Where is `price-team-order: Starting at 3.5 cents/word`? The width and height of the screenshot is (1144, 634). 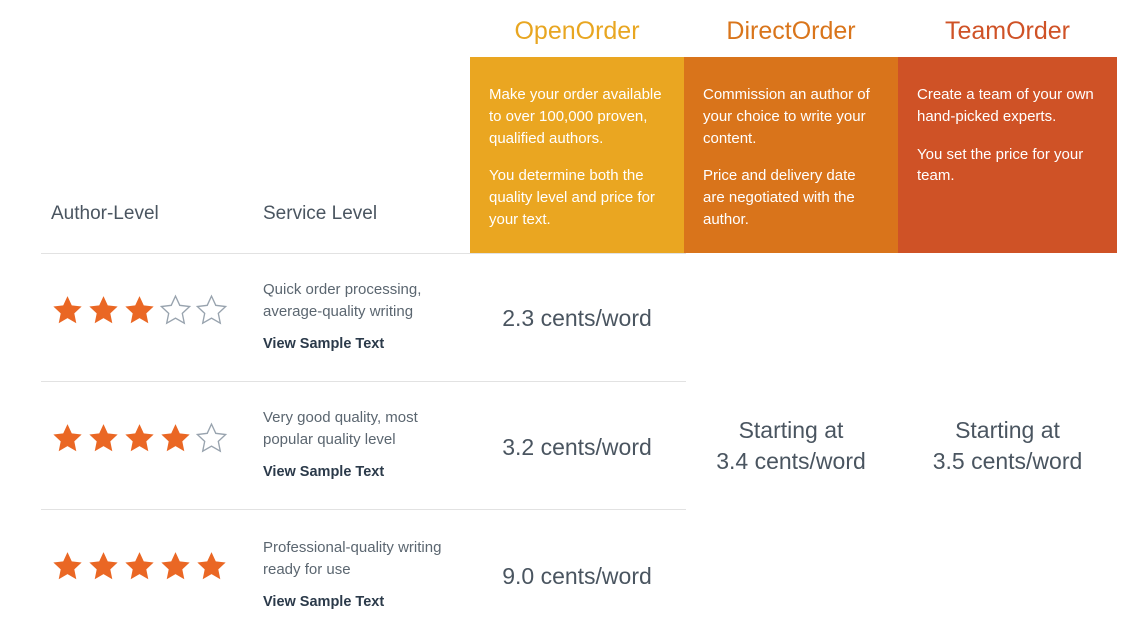 price-team-order: Starting at 3.5 cents/word is located at coordinates (1007, 446).